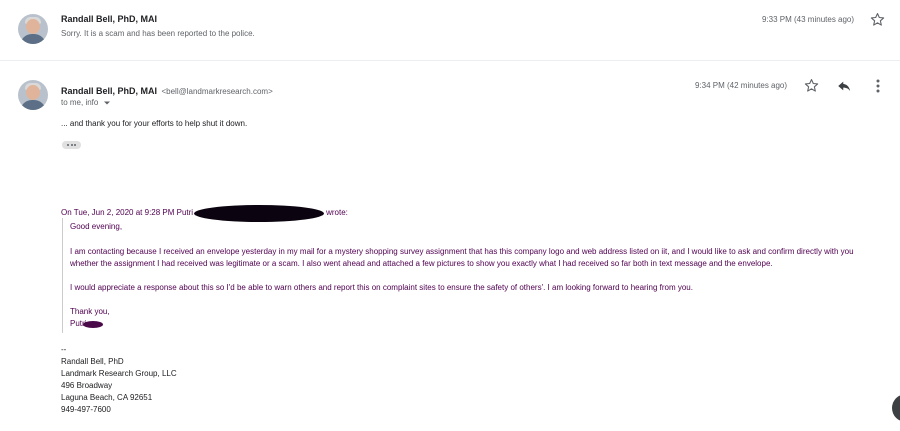 Image resolution: width=900 pixels, height=431 pixels. What do you see at coordinates (808, 19) in the screenshot?
I see `message-time: 9:33 PM (43 minutes ago)` at bounding box center [808, 19].